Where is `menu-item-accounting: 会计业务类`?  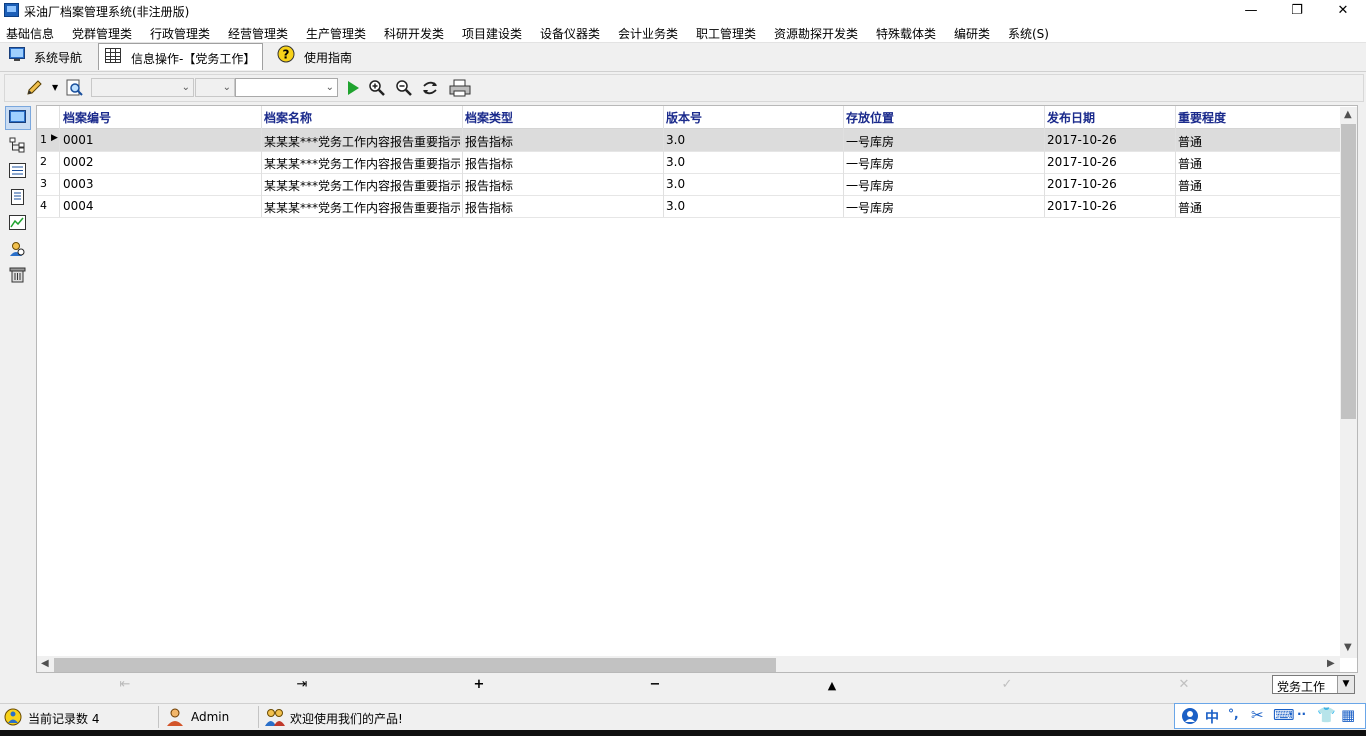 menu-item-accounting: 会计业务类 is located at coordinates (648, 33).